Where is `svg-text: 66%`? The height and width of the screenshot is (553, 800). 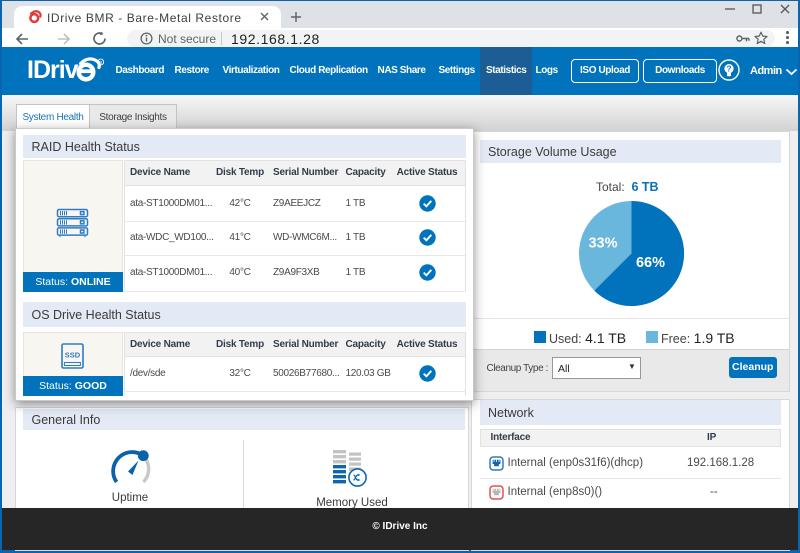 svg-text: 66% is located at coordinates (650, 263).